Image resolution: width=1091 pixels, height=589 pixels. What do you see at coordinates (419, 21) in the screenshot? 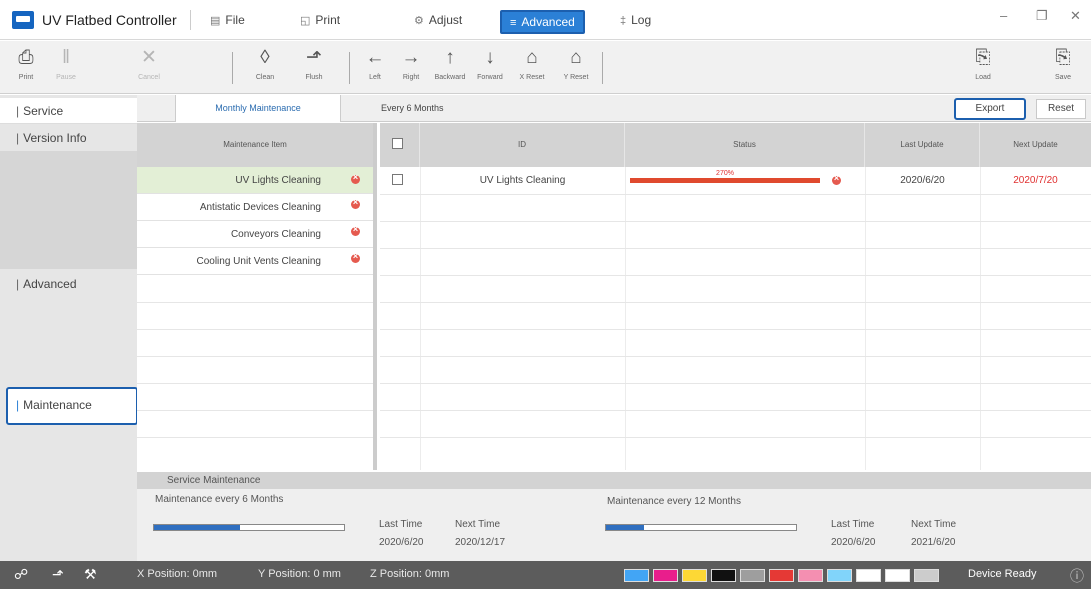
I see `gear-icon: ⚙` at bounding box center [419, 21].